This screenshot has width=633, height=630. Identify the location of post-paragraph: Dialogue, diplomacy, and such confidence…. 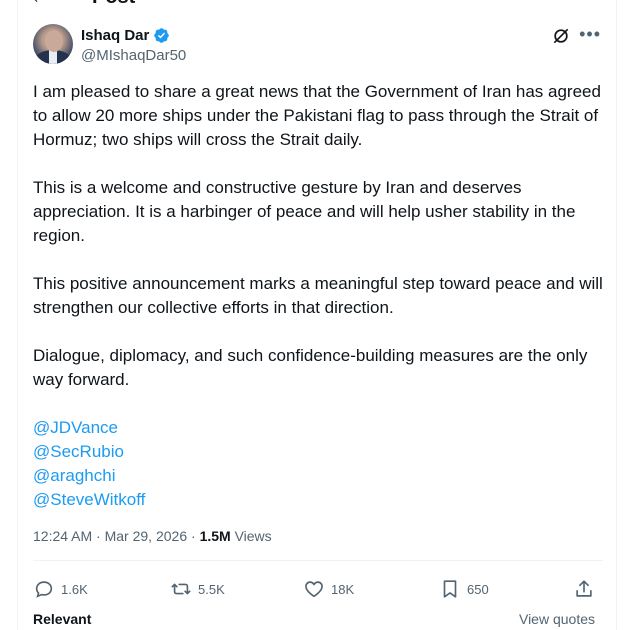
(310, 367).